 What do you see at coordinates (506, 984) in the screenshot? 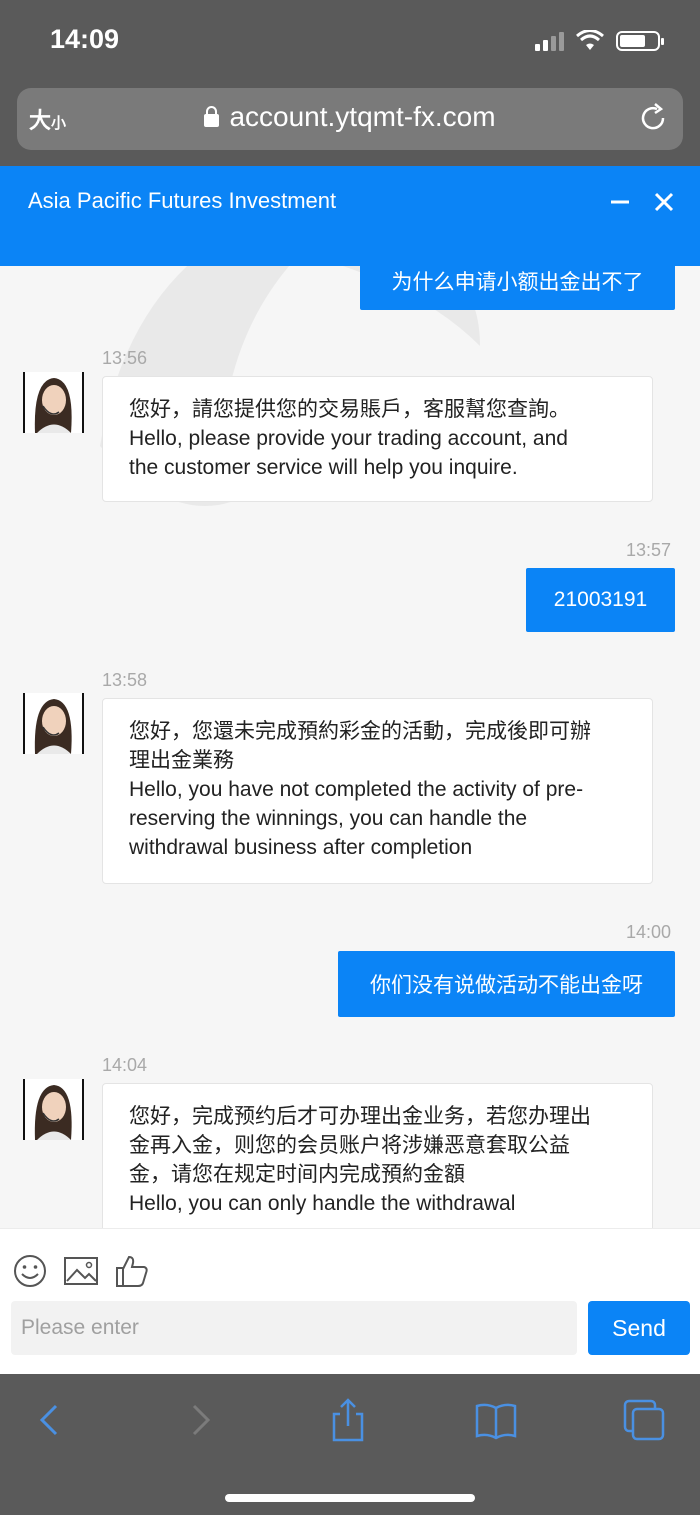
I see `outgoing-message-bubble: 你们没有说做活动不能出金呀` at bounding box center [506, 984].